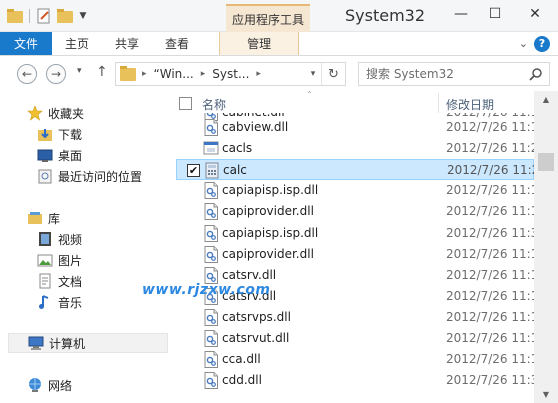  I want to click on file-name: cdd.dll, so click(242, 380).